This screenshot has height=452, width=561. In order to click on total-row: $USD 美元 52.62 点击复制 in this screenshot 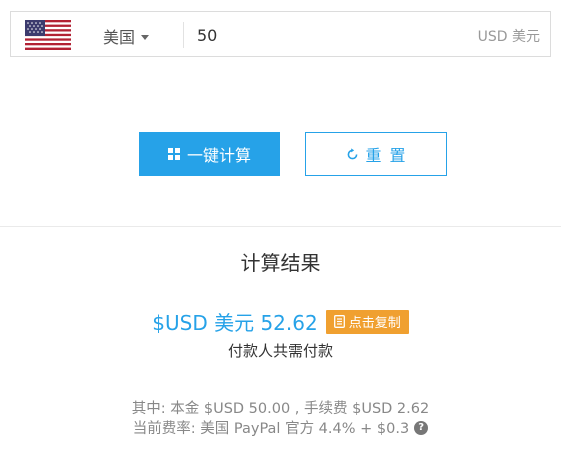, I will do `click(280, 321)`.